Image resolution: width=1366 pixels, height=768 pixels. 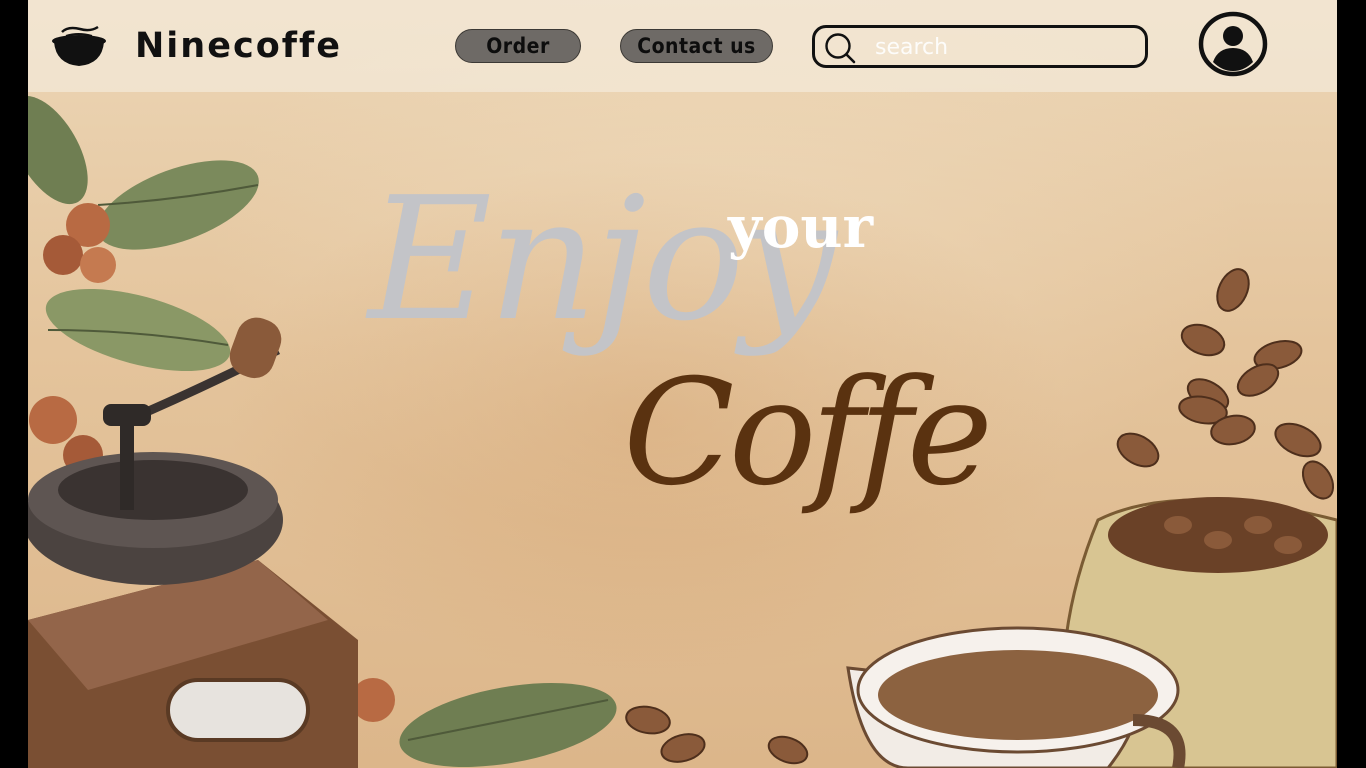 I want to click on hero-coffe-text: Coffe, so click(x=808, y=433).